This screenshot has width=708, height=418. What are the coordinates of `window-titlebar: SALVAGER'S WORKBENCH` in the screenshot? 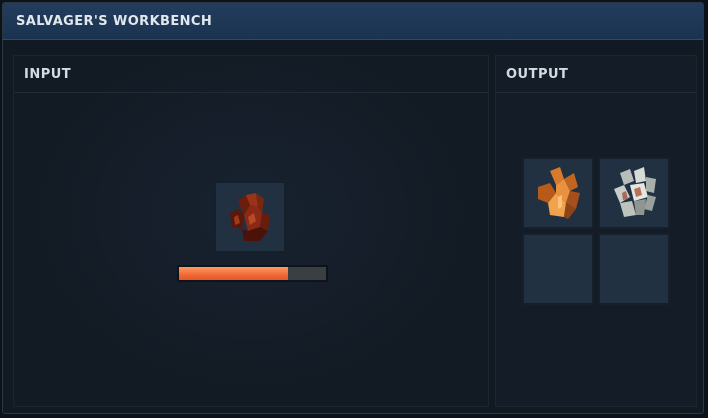 It's located at (353, 21).